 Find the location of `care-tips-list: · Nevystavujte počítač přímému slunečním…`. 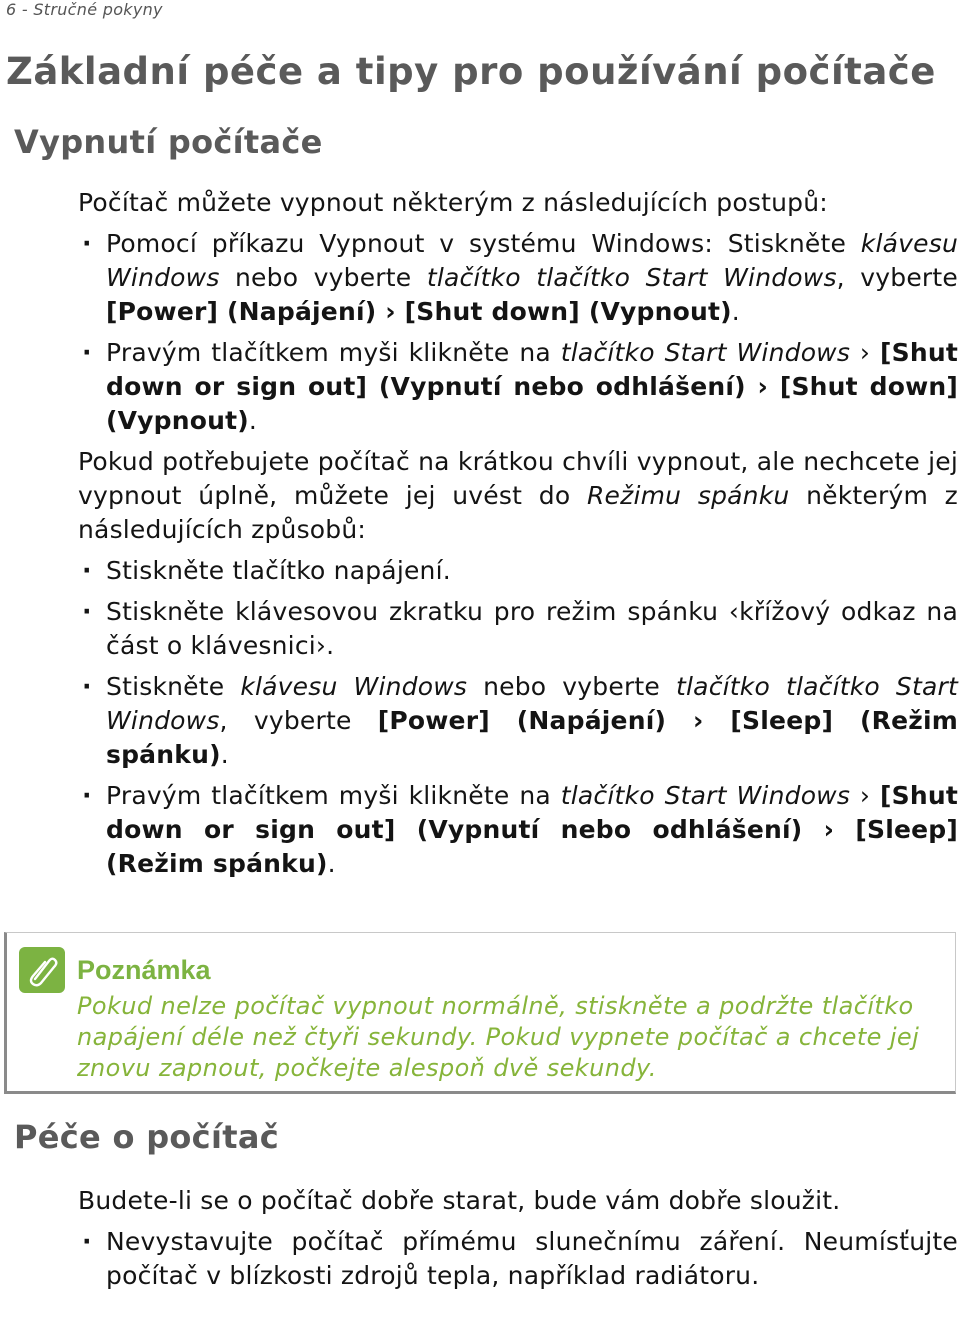

care-tips-list: · Nevystavujte počítač přímému slunečním… is located at coordinates (518, 1259).